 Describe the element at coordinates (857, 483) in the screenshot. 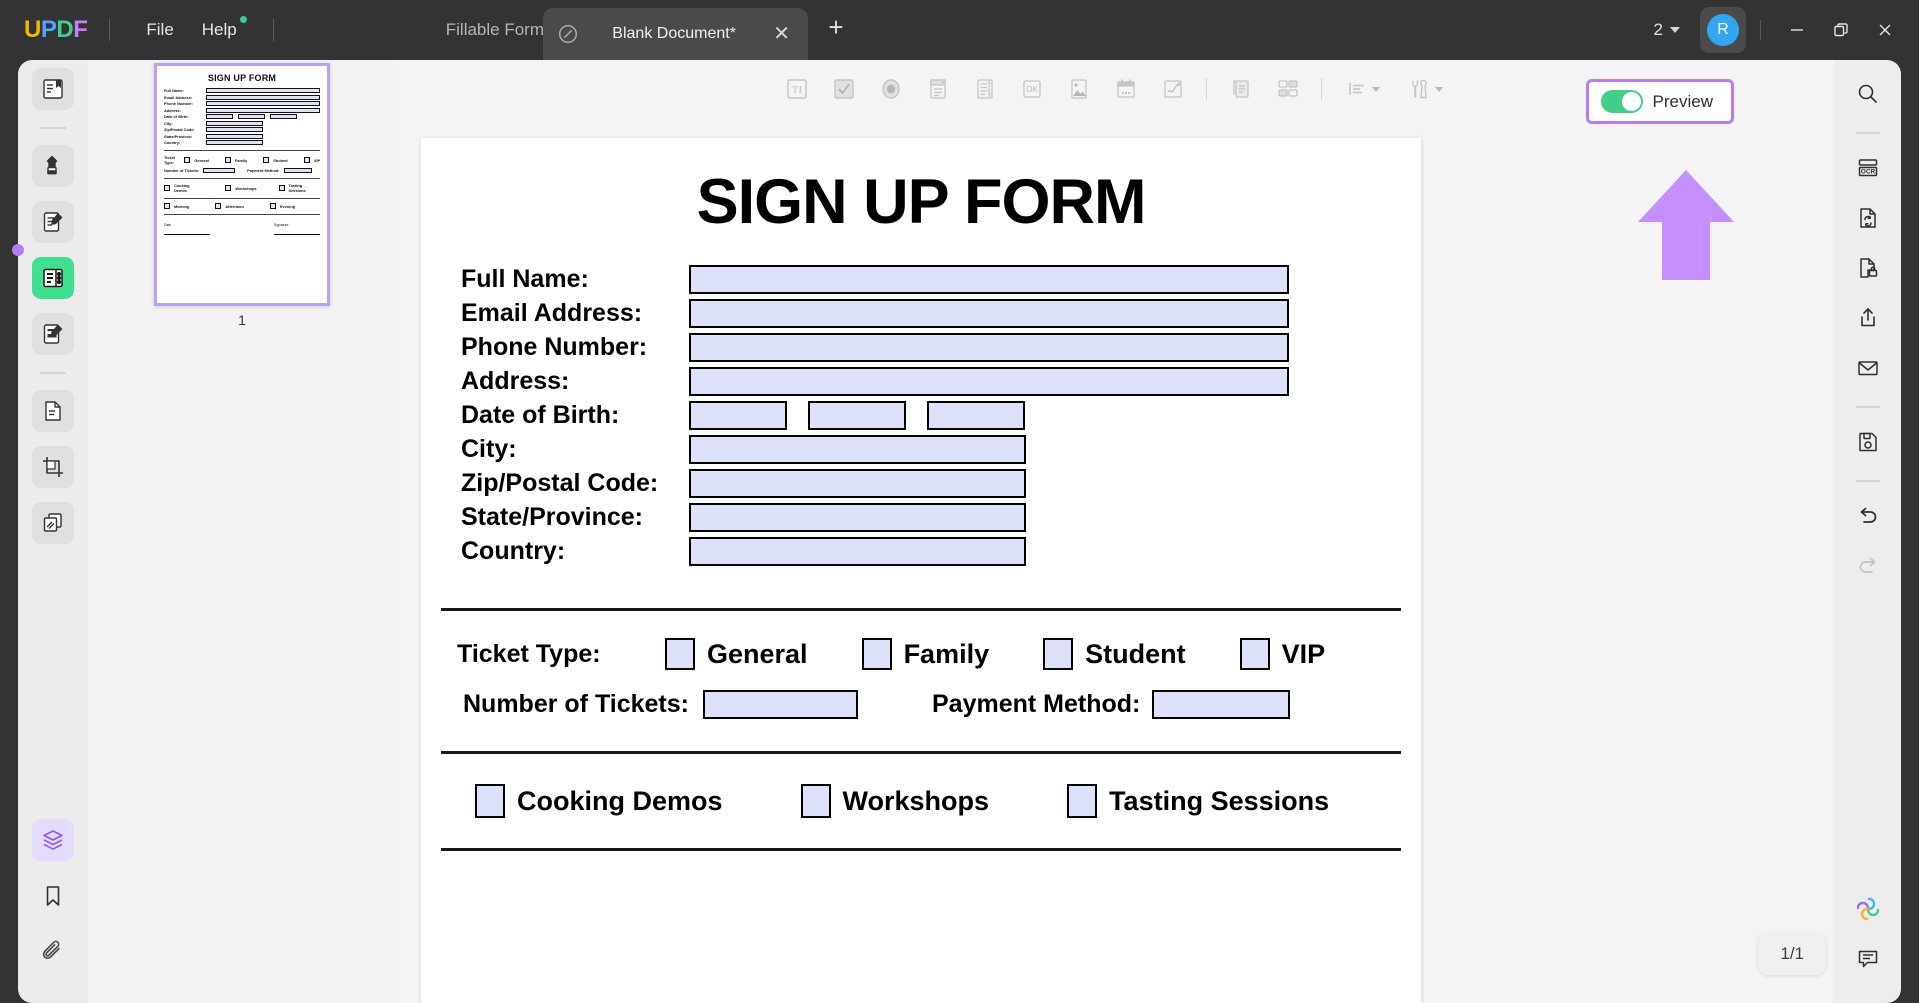

I see `field-zip-postal-code` at that location.